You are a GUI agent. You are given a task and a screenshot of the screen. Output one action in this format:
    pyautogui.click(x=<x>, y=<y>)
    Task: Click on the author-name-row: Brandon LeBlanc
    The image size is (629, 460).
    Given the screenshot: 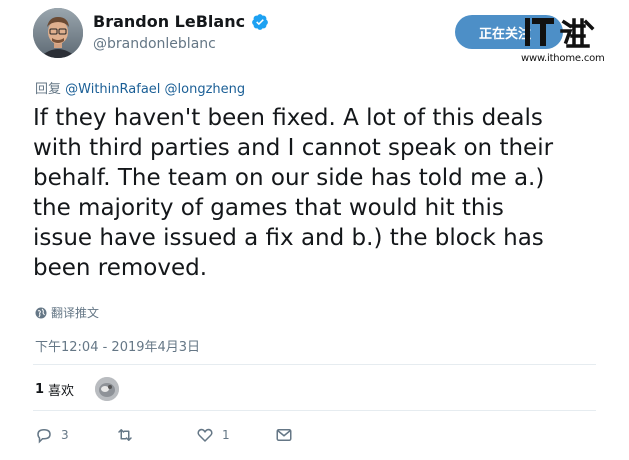 What is the action you would take?
    pyautogui.click(x=181, y=21)
    